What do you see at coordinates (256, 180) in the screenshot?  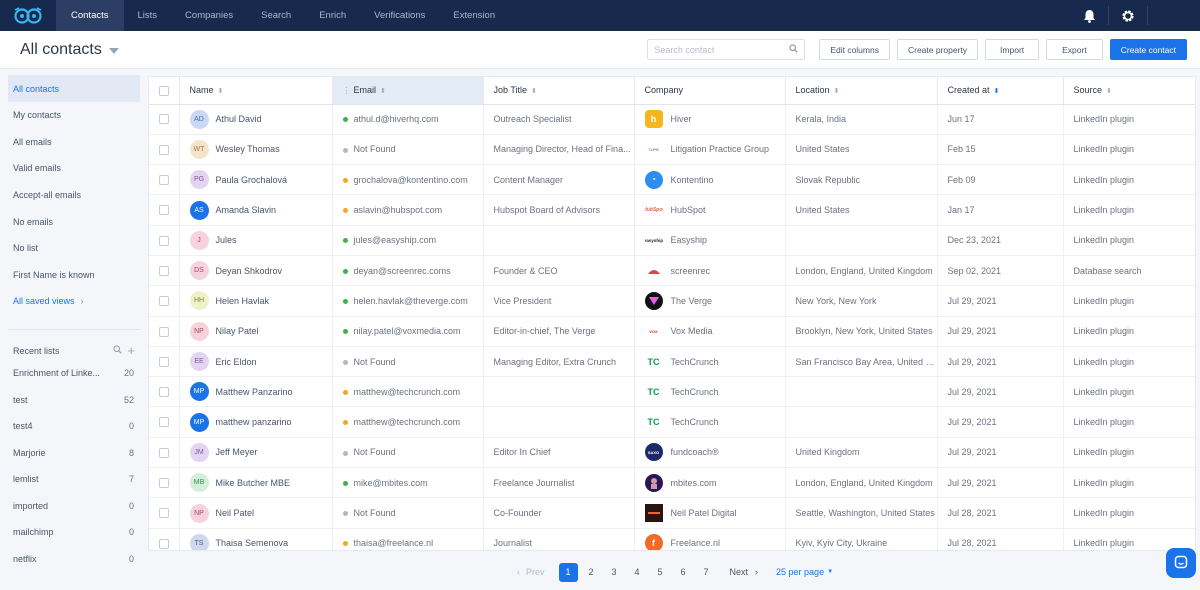 I see `name-cell: PG Paula Grochalová` at bounding box center [256, 180].